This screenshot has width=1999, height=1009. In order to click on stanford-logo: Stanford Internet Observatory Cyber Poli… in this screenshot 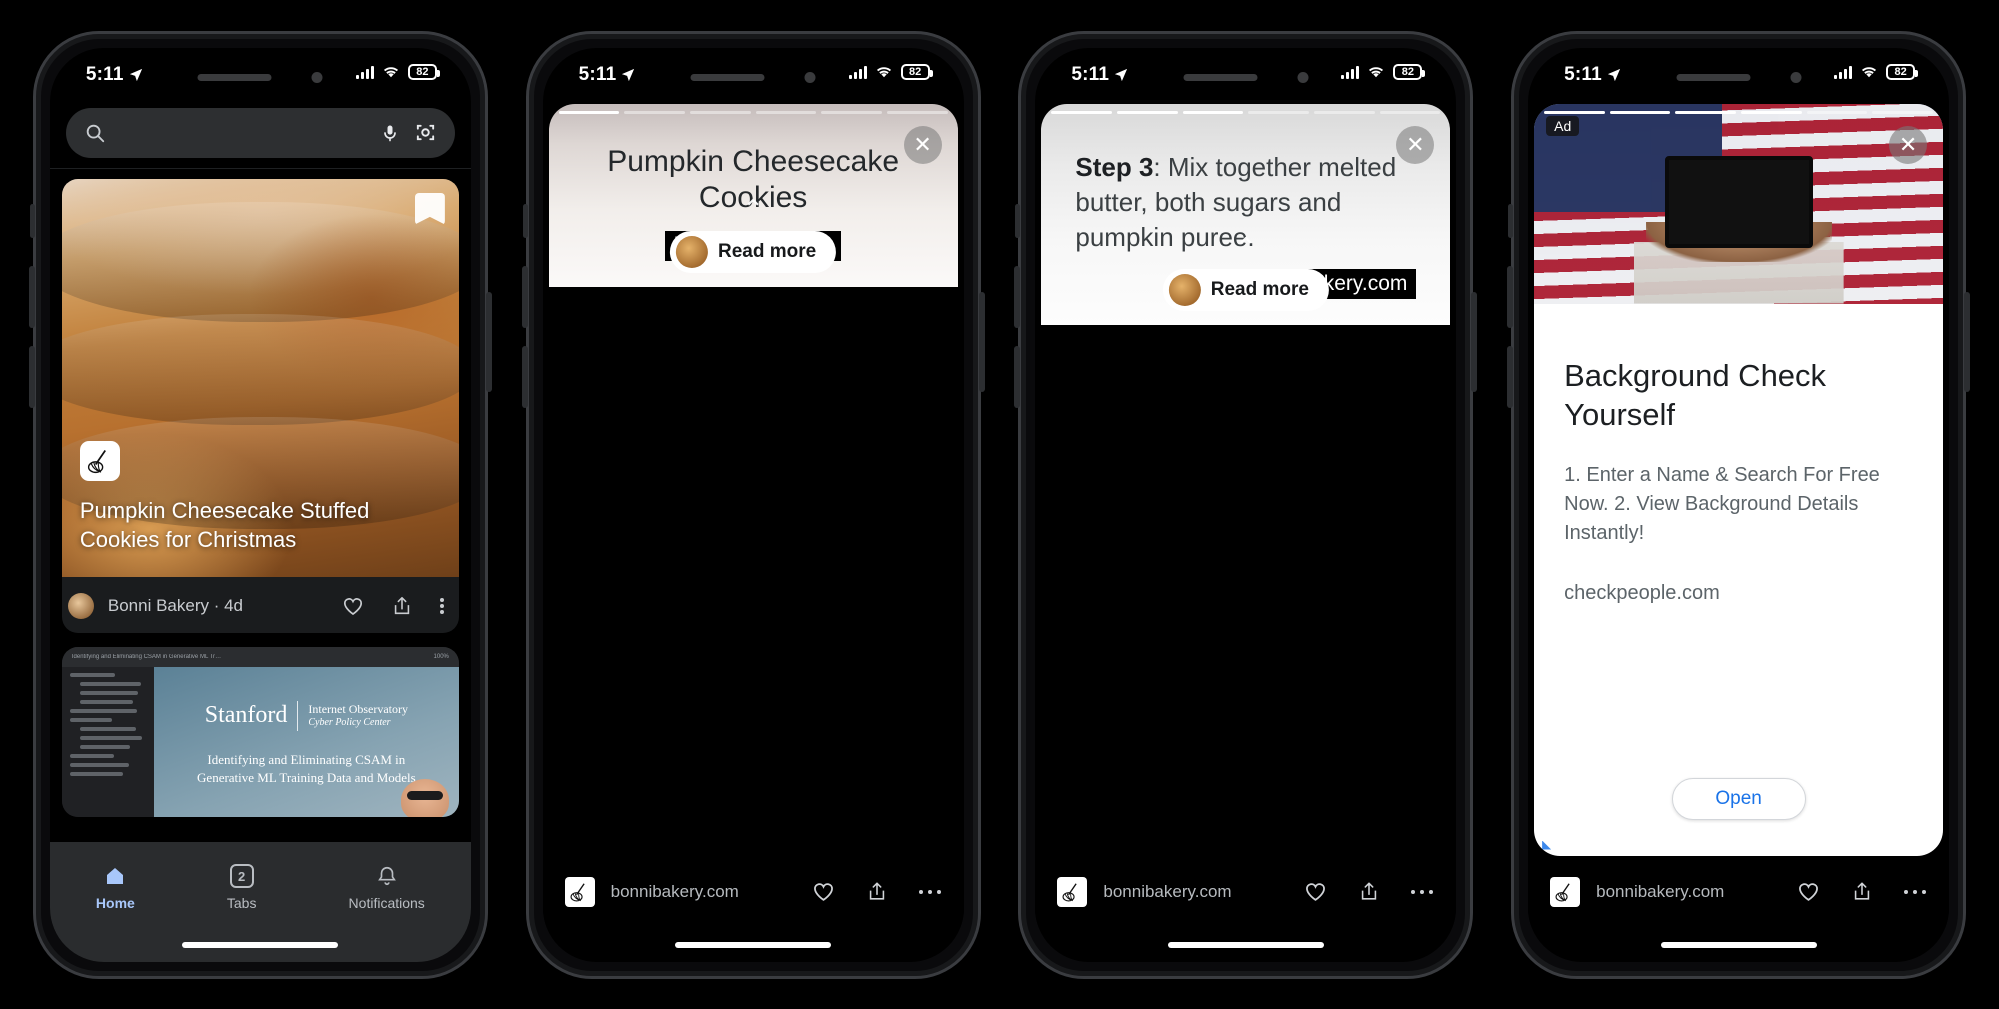, I will do `click(306, 715)`.